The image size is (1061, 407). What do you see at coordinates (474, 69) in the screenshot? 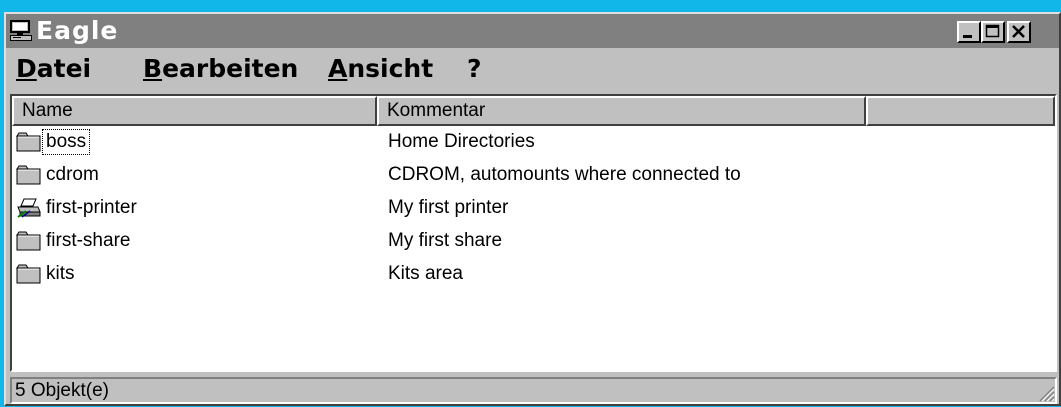
I see `menu-help: ?` at bounding box center [474, 69].